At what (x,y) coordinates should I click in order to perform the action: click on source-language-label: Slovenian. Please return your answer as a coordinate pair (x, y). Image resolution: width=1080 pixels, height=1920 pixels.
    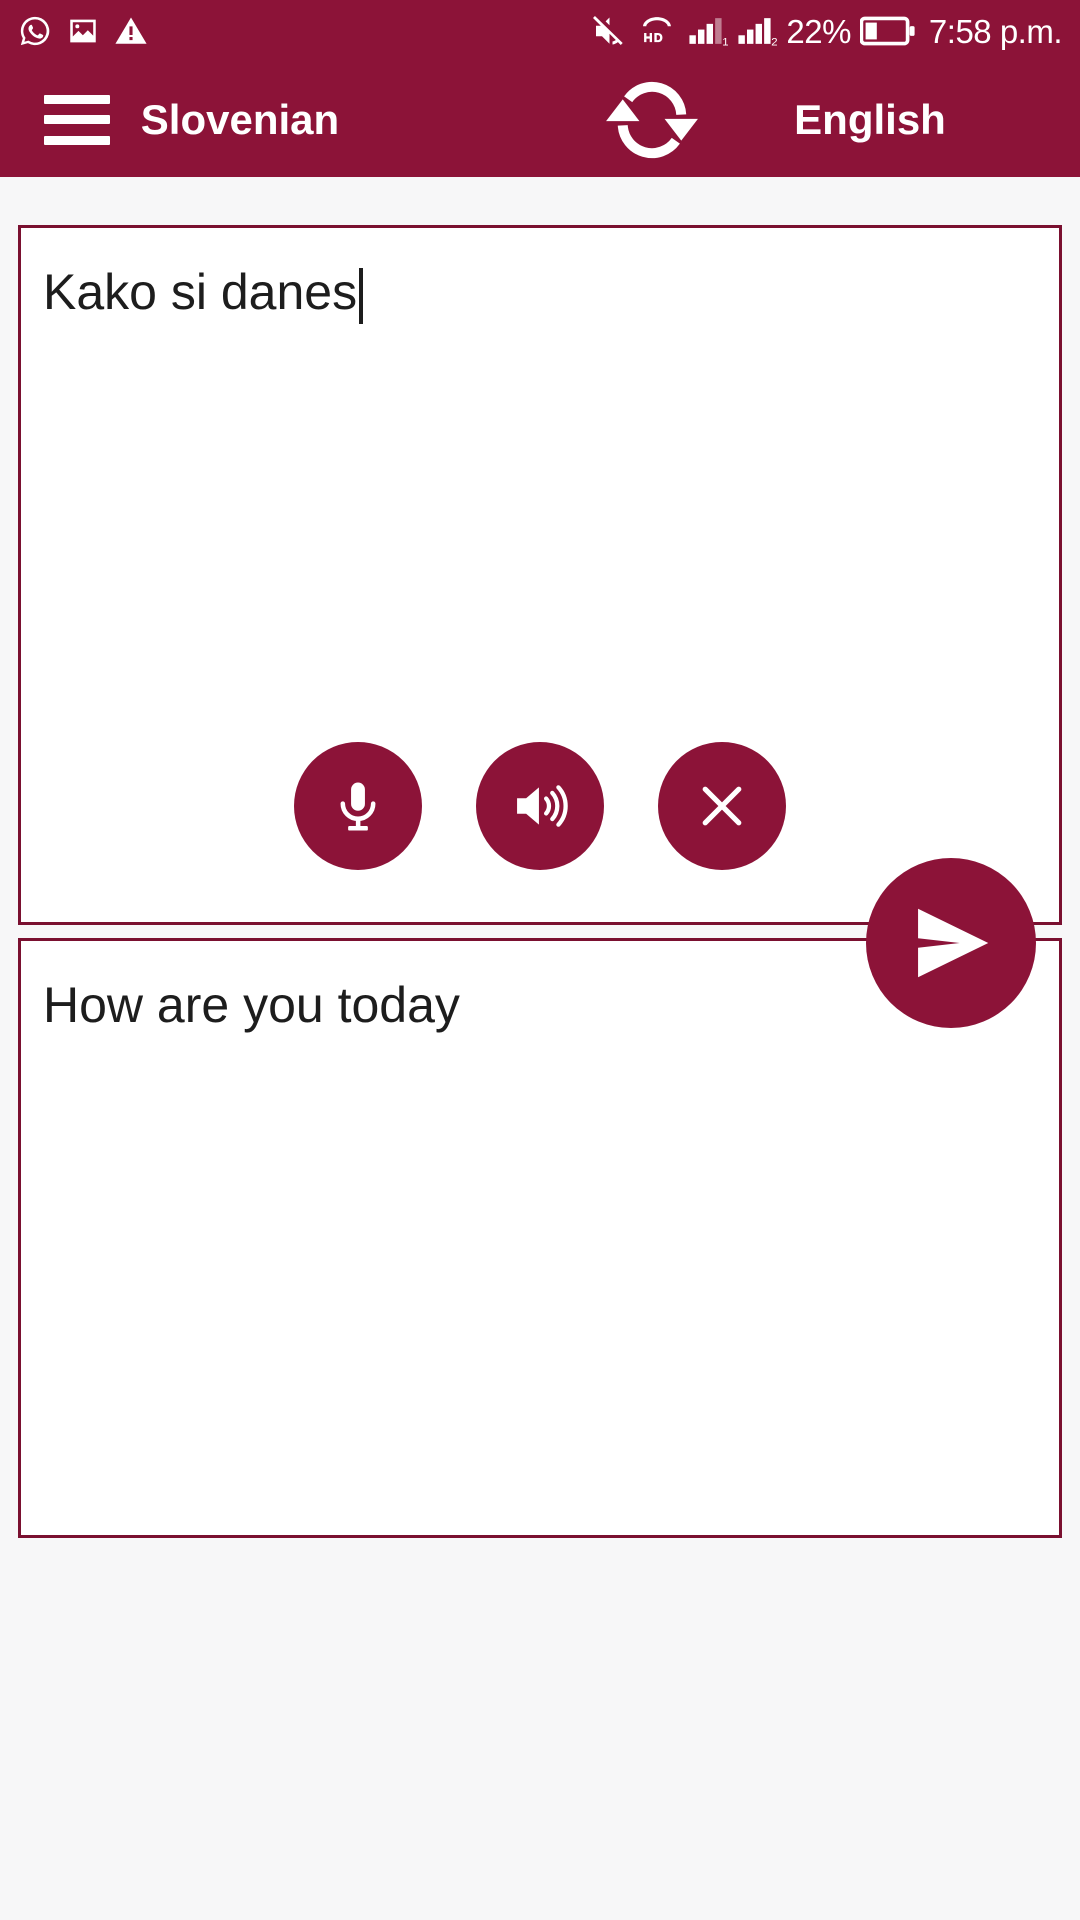
    Looking at the image, I should click on (240, 120).